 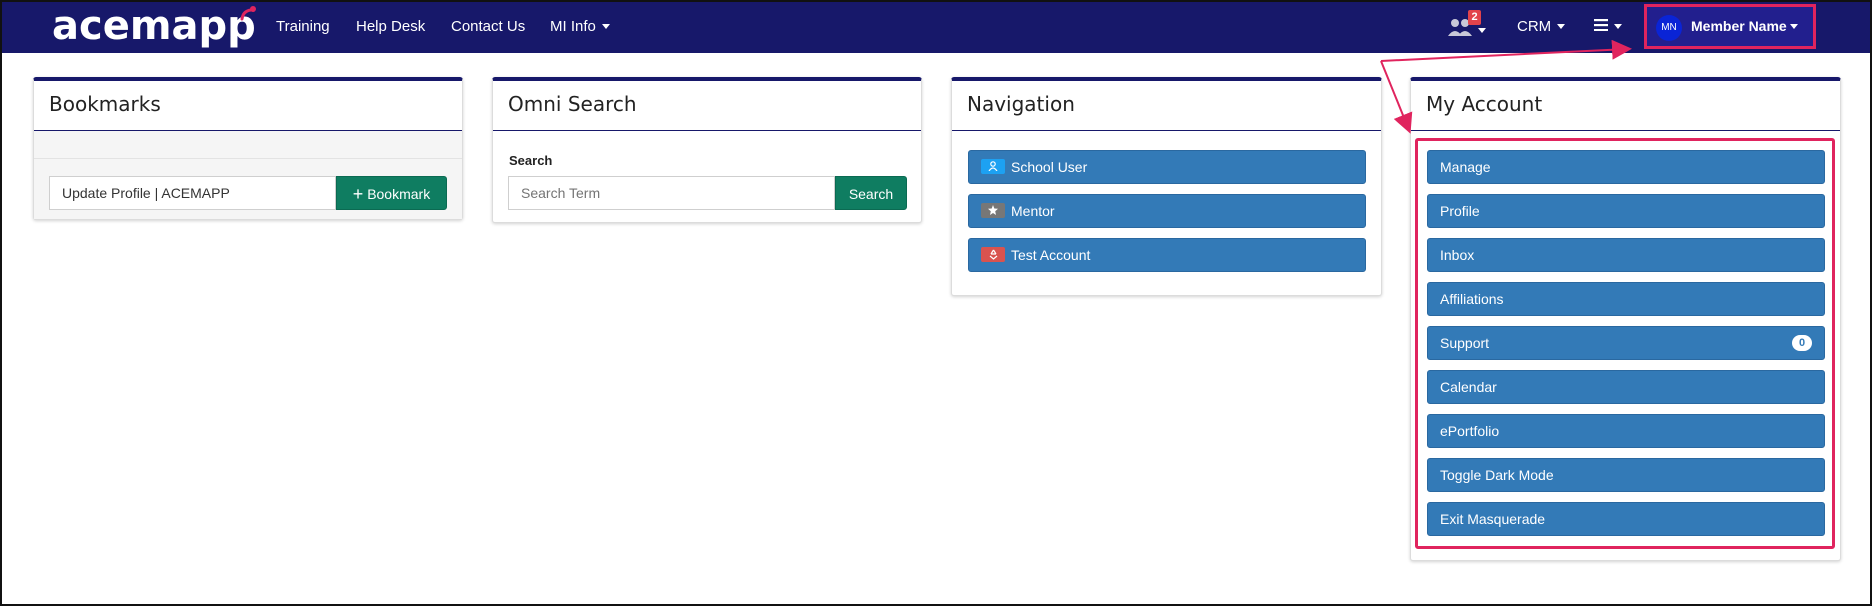 What do you see at coordinates (1669, 28) in the screenshot?
I see `avatar: MN` at bounding box center [1669, 28].